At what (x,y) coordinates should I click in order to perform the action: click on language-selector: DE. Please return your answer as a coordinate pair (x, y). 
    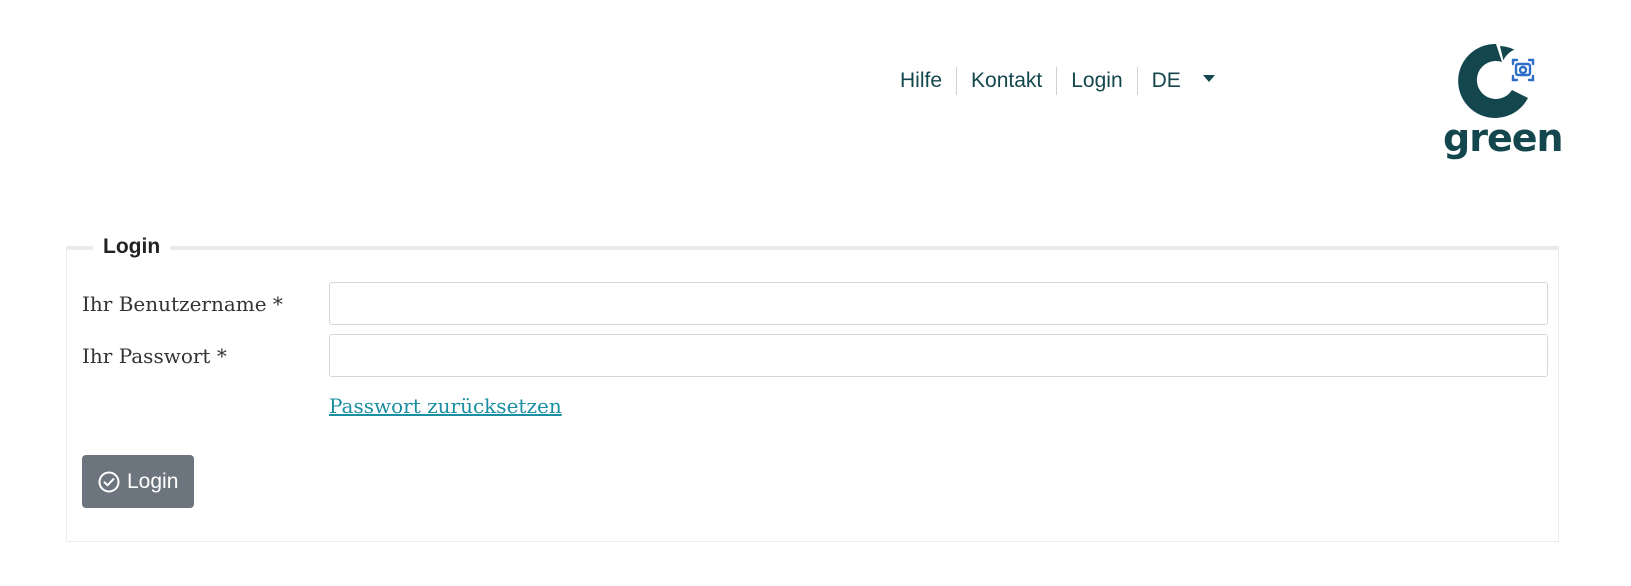
    Looking at the image, I should click on (1176, 81).